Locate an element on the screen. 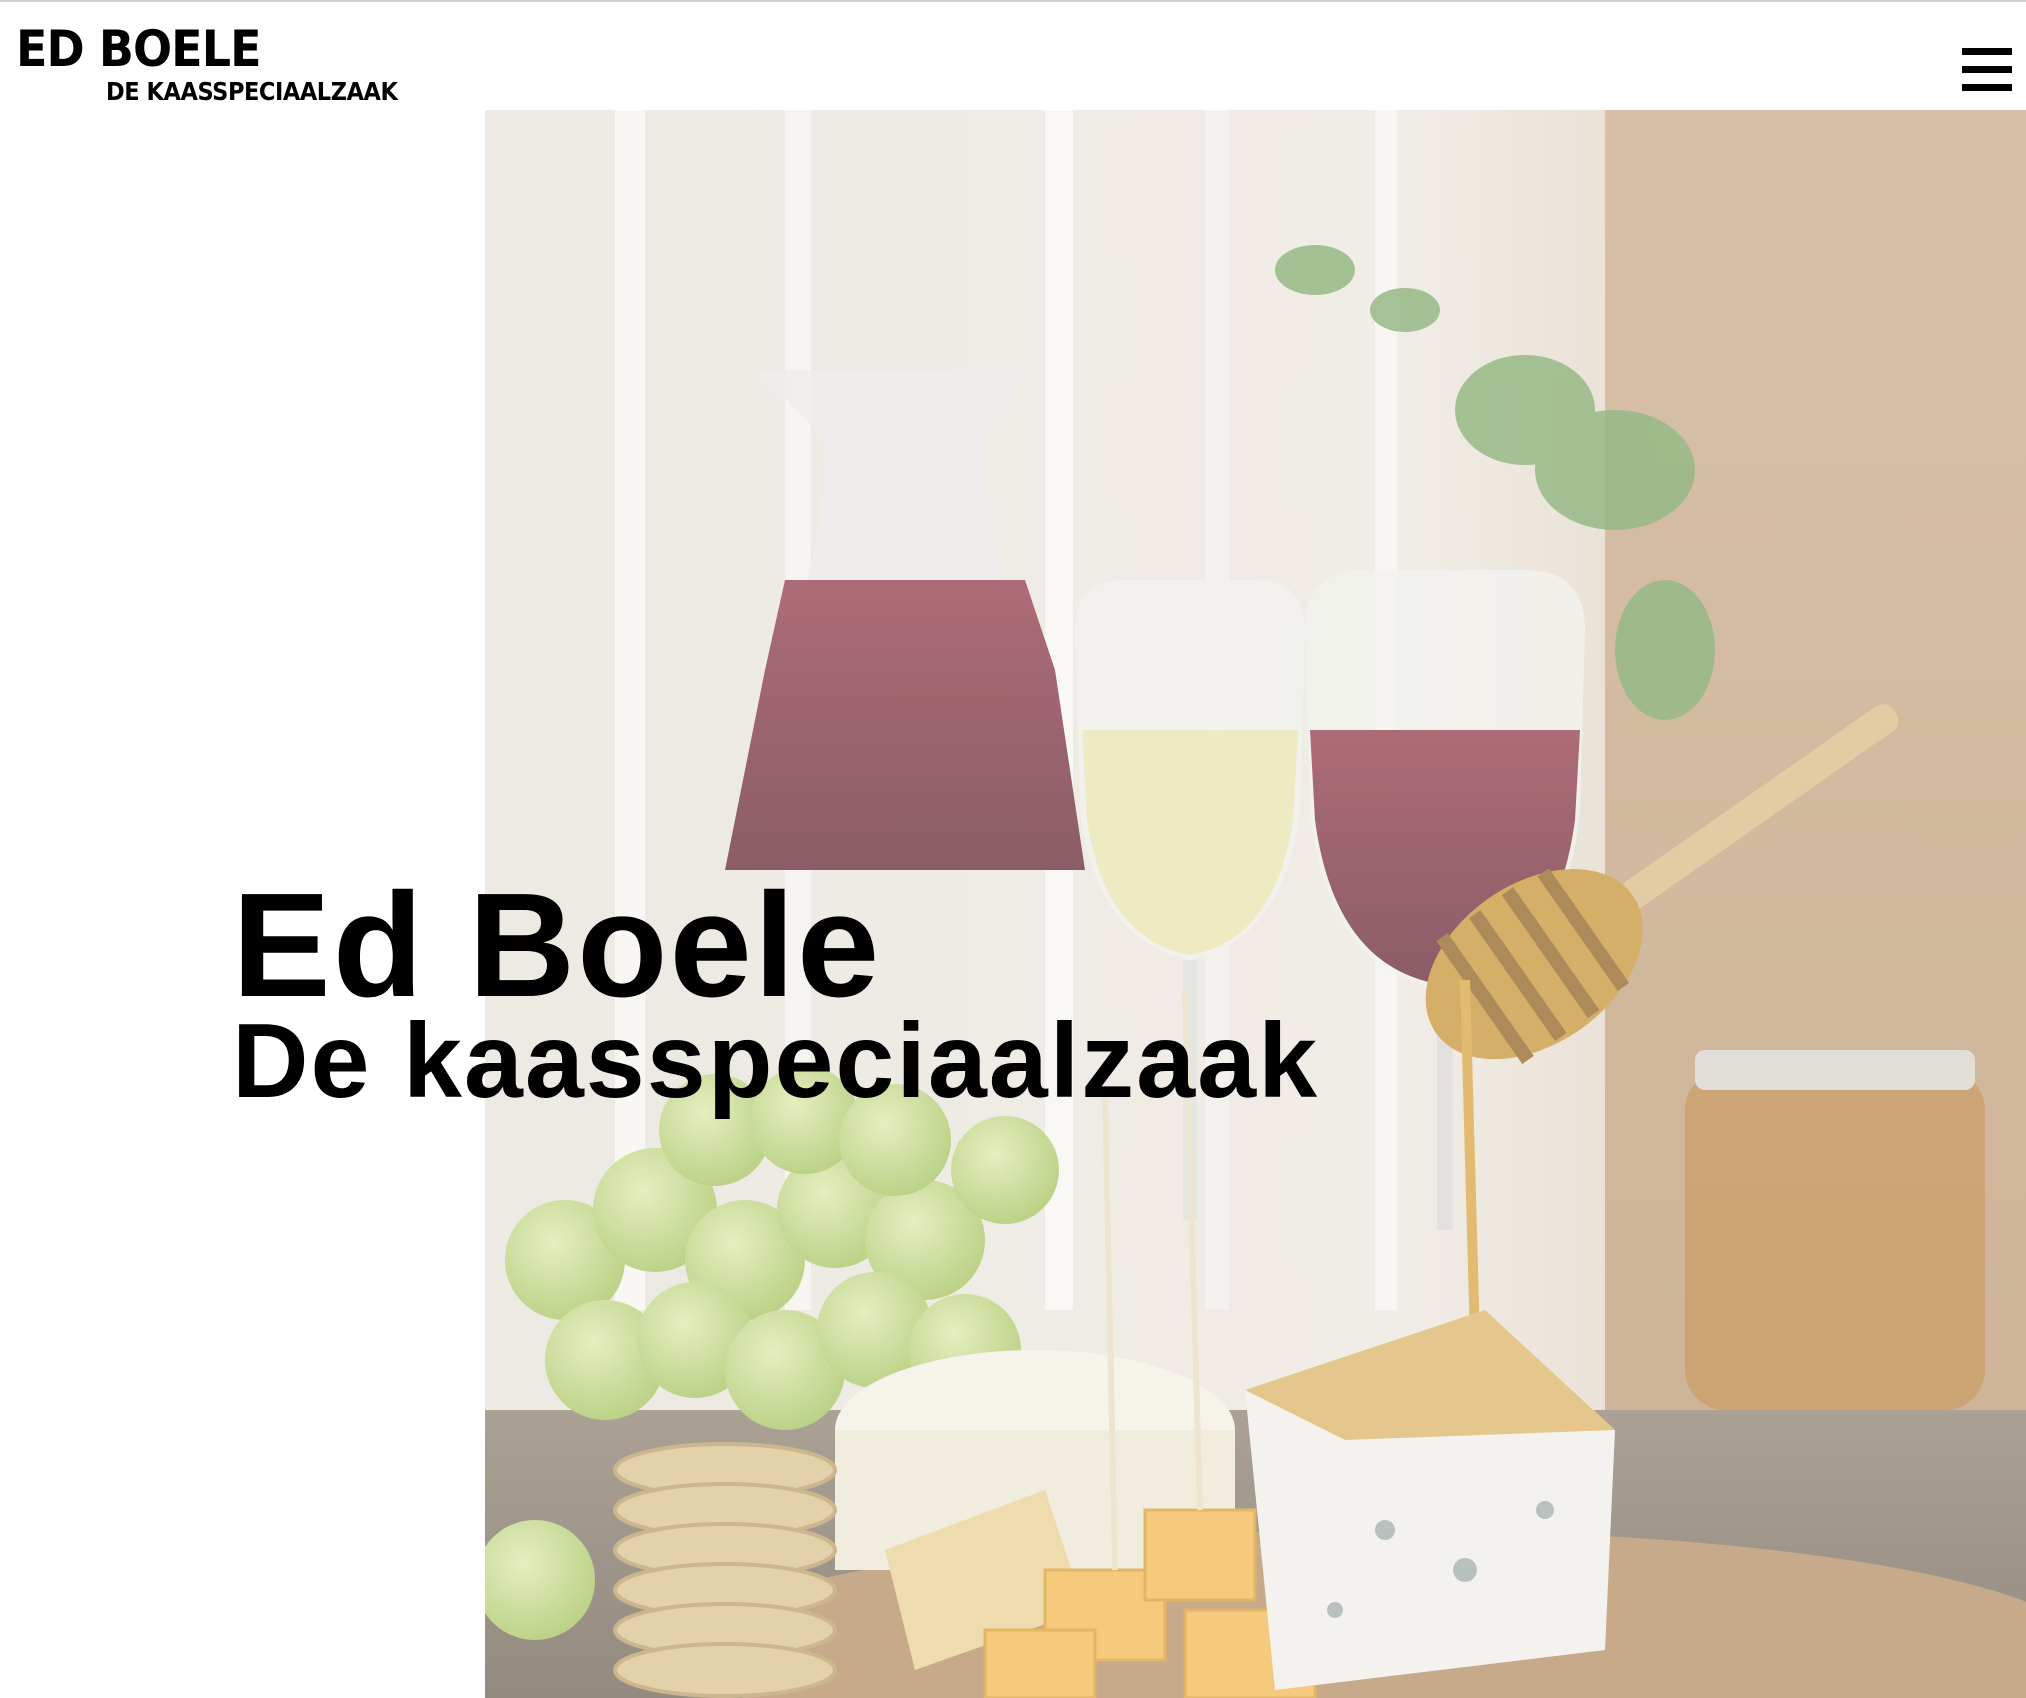 The image size is (2026, 1698). hamburger-menu-icon is located at coordinates (1987, 69).